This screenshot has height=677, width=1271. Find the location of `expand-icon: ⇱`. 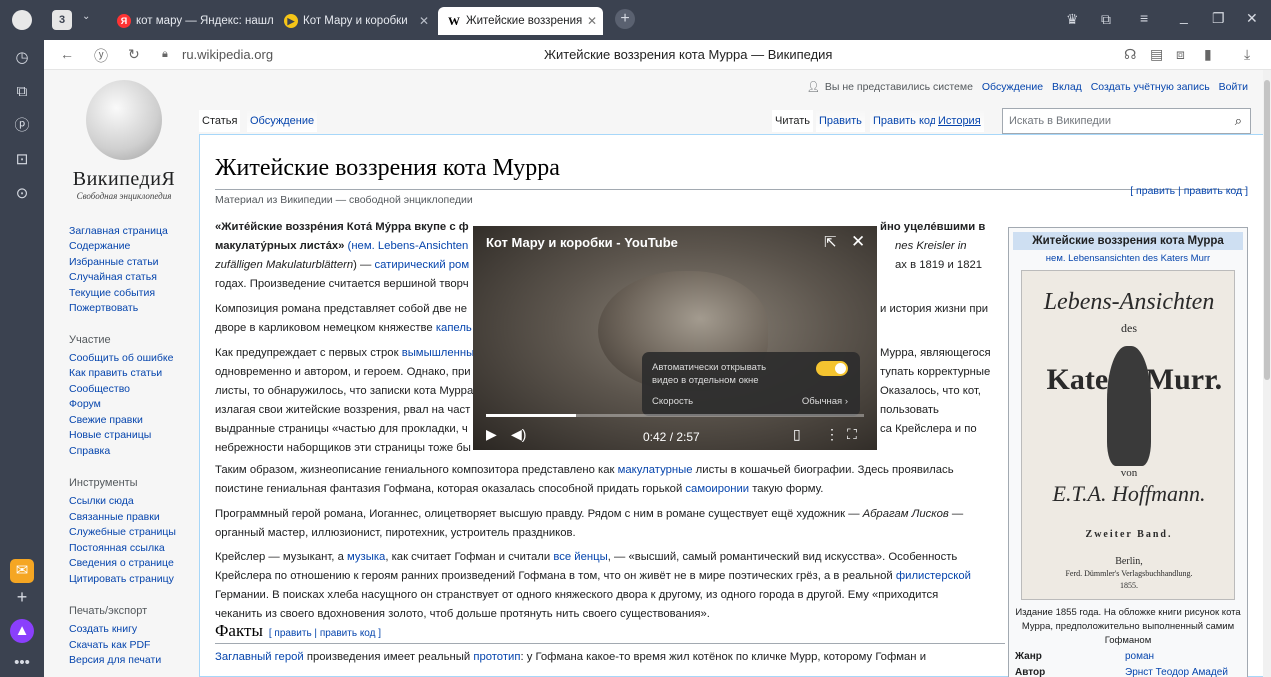

expand-icon: ⇱ is located at coordinates (830, 242).